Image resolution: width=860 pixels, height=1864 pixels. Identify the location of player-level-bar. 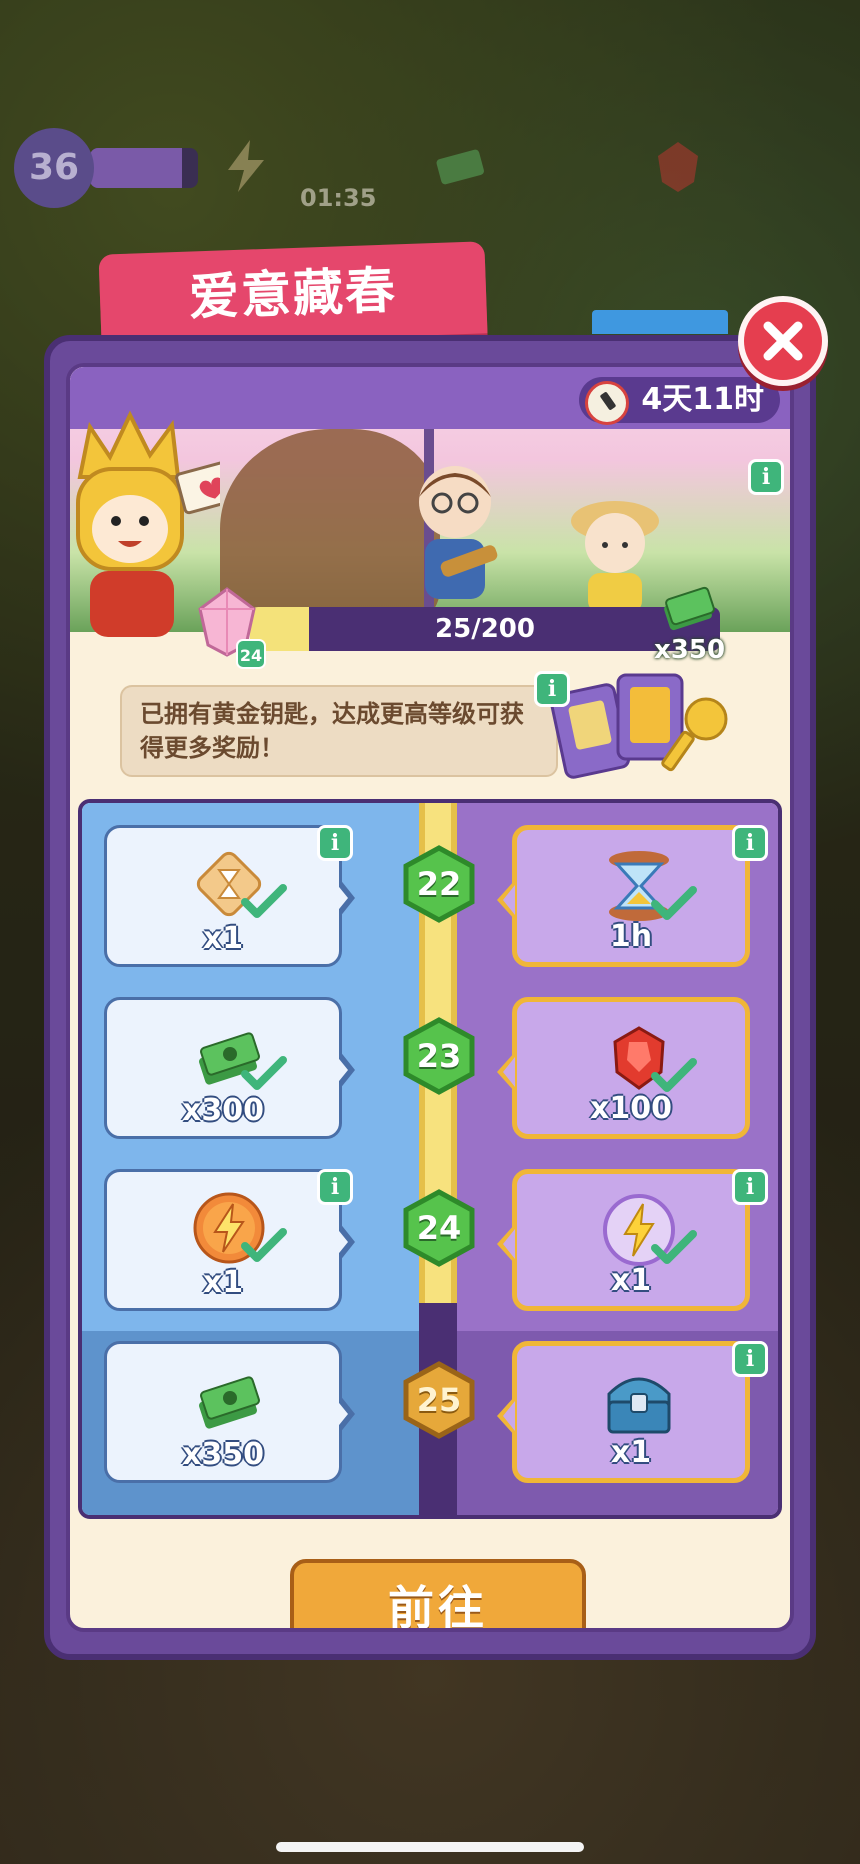
(144, 168).